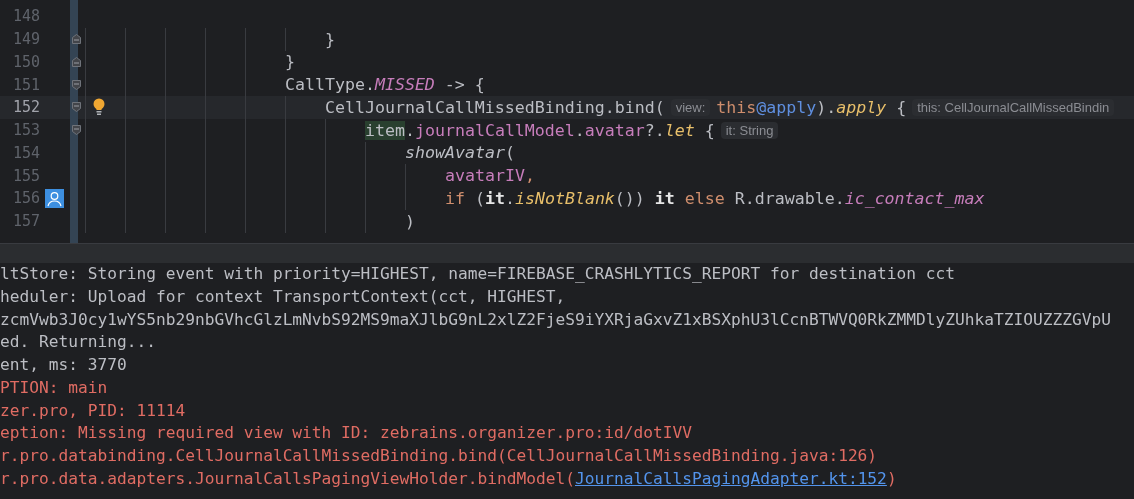  I want to click on code-text: CallType.MISSED -> {, so click(385, 85).